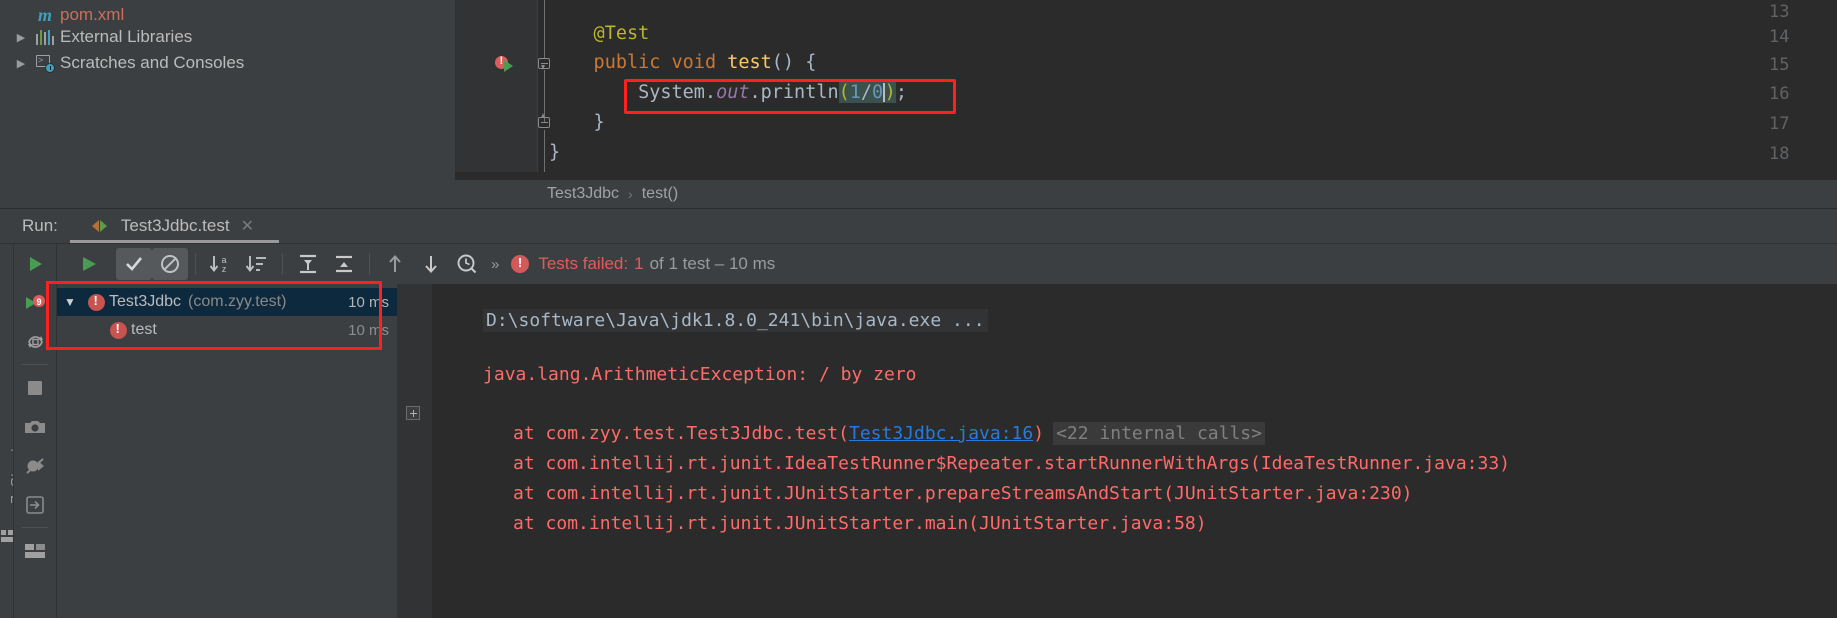 Image resolution: width=1837 pixels, height=618 pixels. Describe the element at coordinates (1779, 12) in the screenshot. I see `line-number: 13` at that location.